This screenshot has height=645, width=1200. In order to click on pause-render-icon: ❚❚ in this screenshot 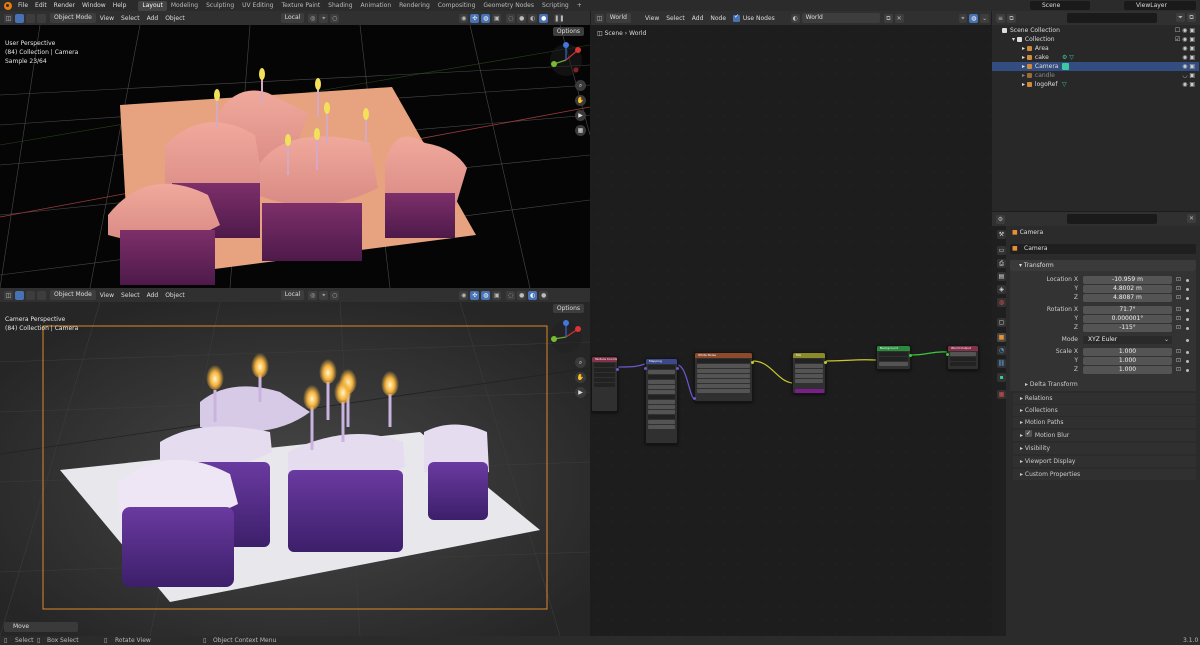, I will do `click(559, 18)`.